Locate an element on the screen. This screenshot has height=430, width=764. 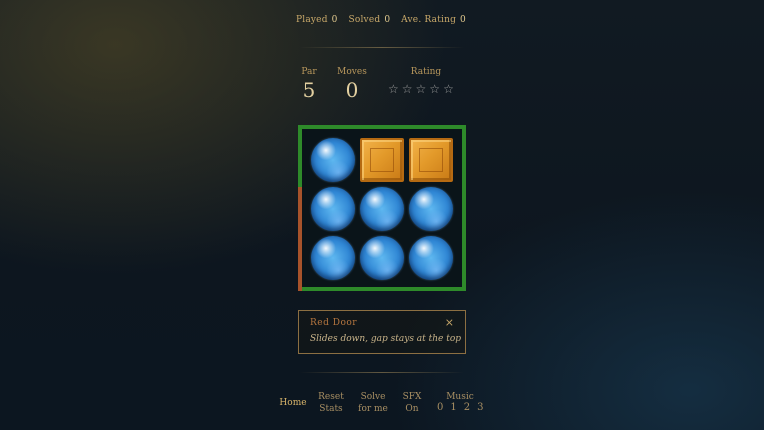
red-door is located at coordinates (300, 239).